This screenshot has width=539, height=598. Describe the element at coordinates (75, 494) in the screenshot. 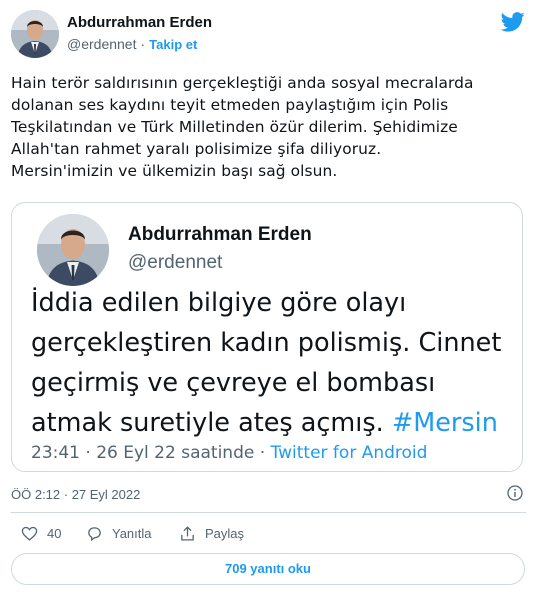

I see `tweet-timestamp: ÖÖ 2:12 · 27 Eyl 2022` at that location.